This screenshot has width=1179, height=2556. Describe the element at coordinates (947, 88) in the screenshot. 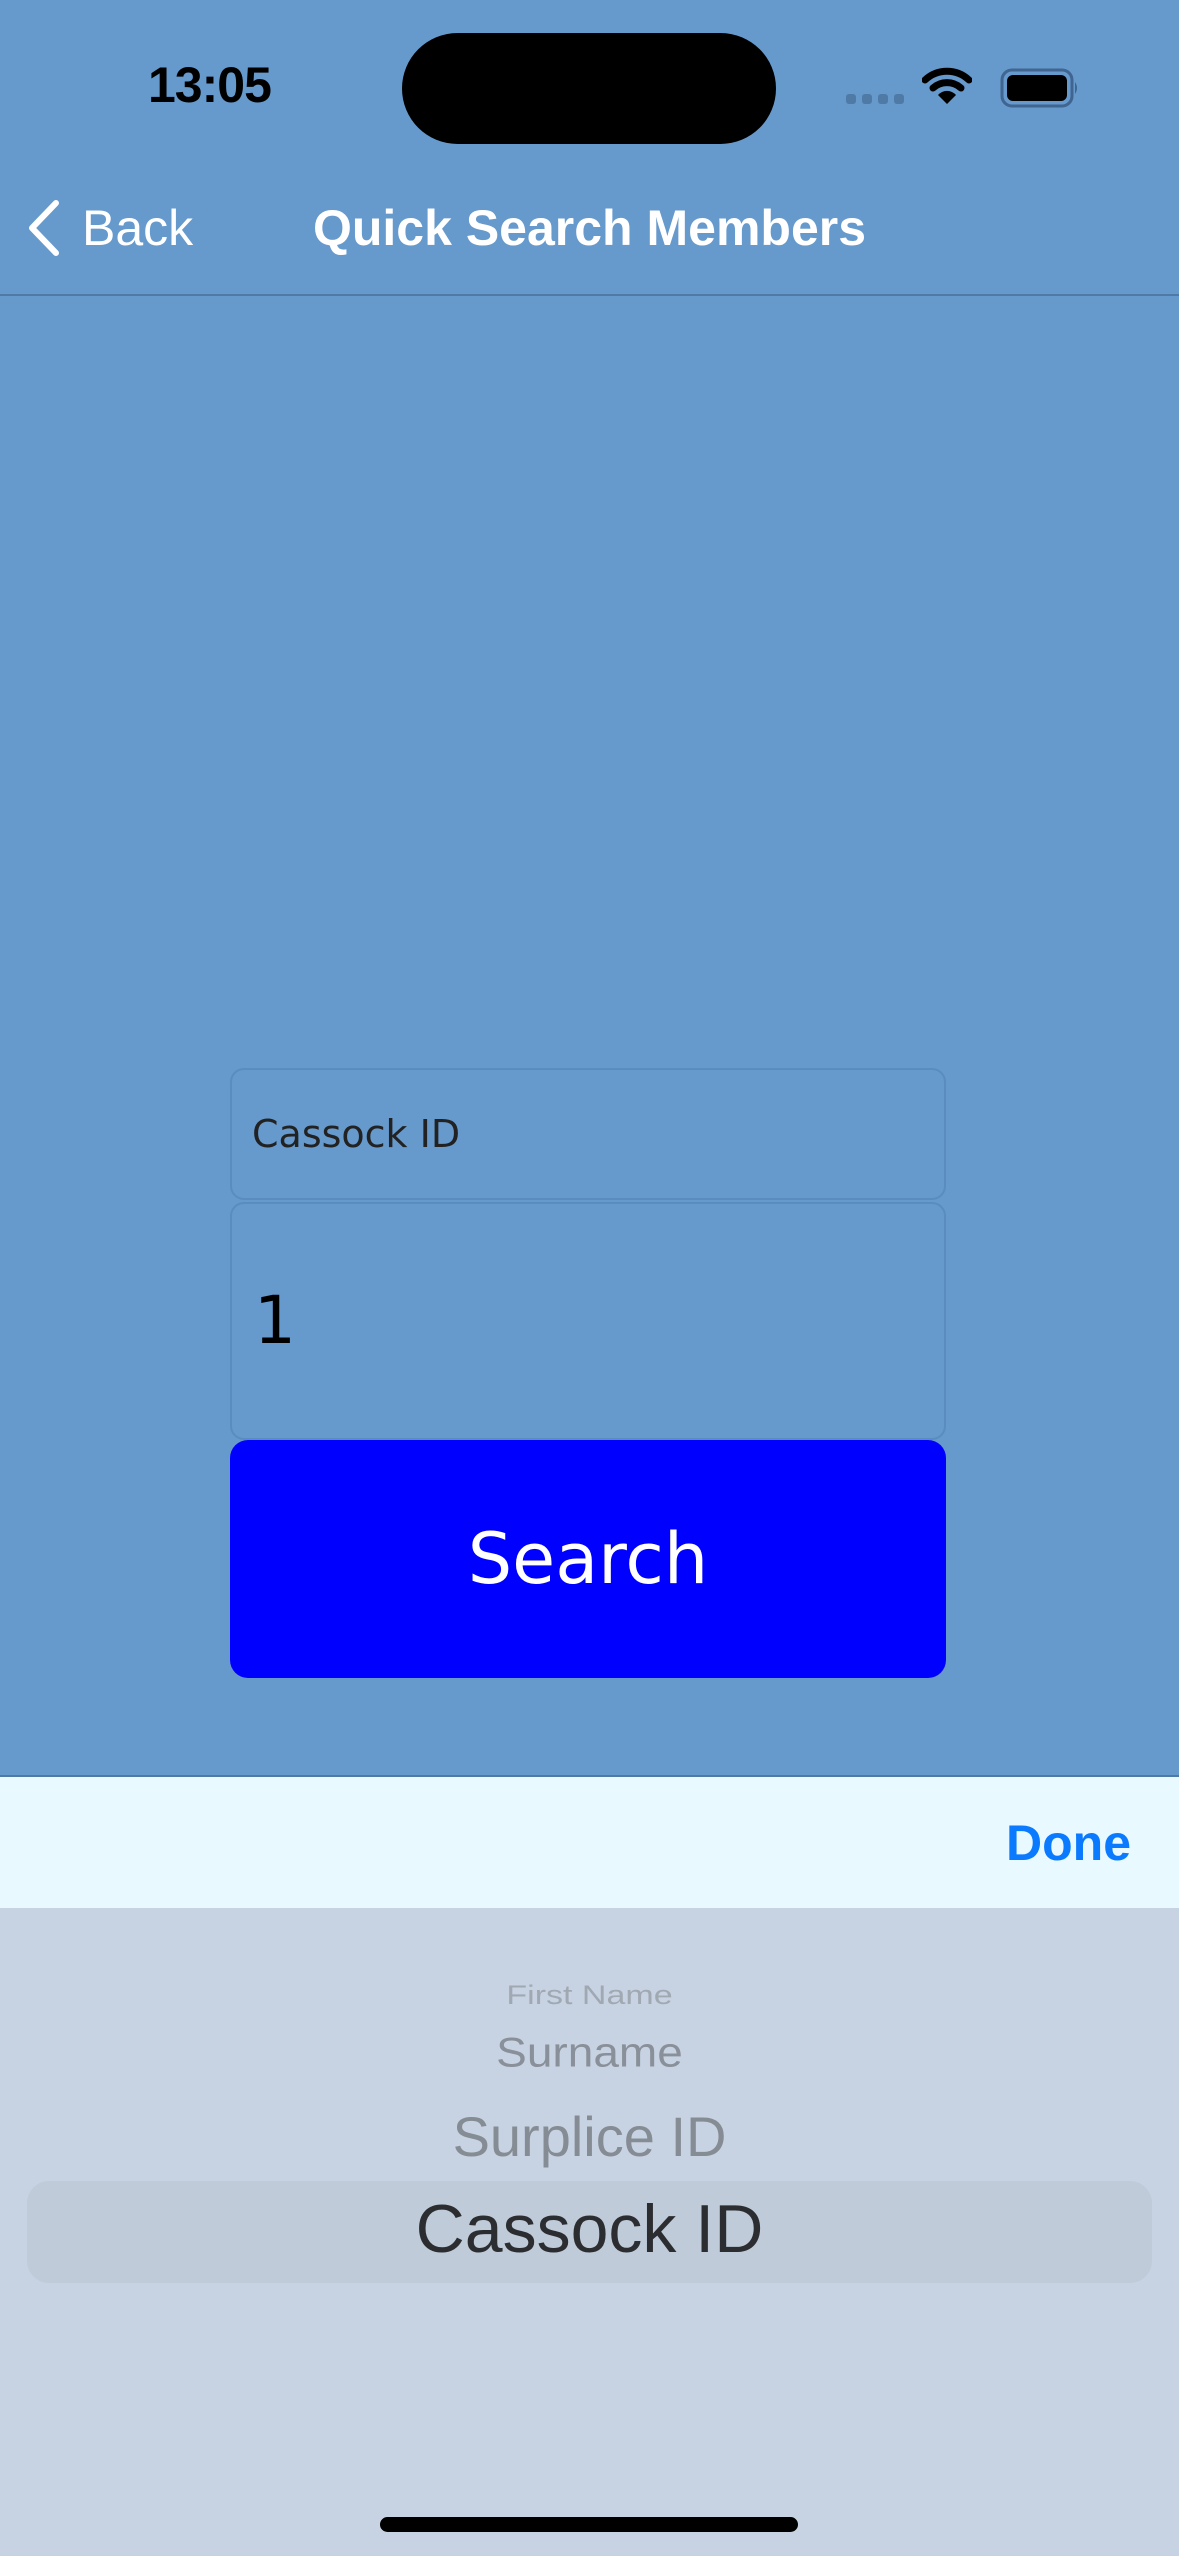

I see `wifi-icon` at that location.